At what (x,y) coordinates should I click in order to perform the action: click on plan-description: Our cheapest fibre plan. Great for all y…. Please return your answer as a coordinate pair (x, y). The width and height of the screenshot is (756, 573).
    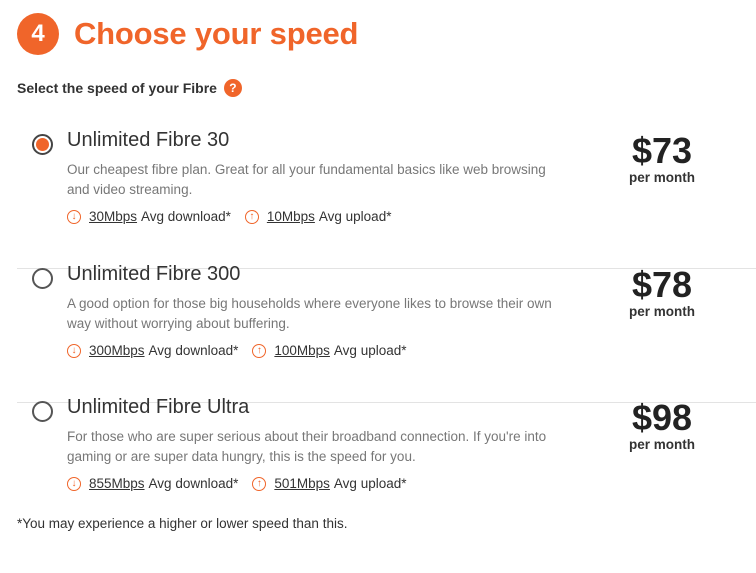
    Looking at the image, I should click on (306, 179).